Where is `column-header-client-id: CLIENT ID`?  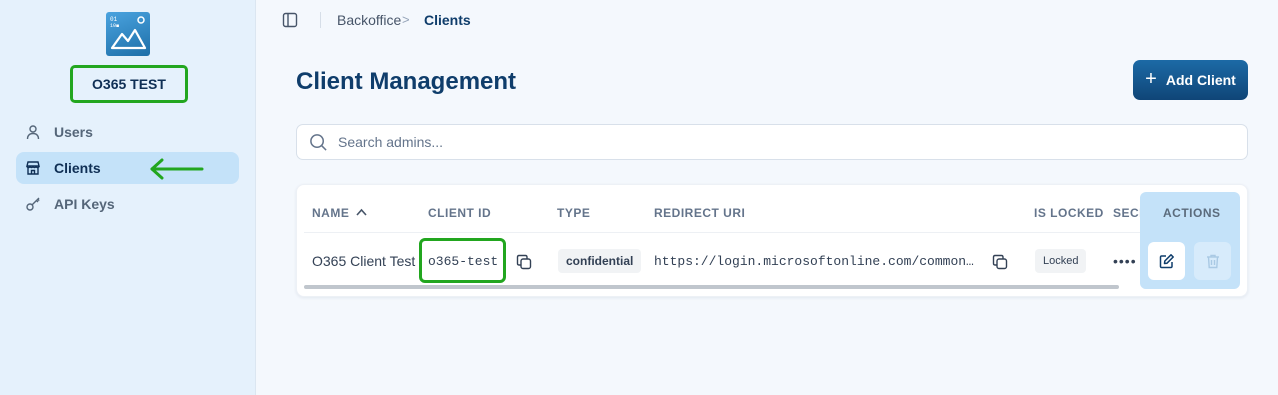 column-header-client-id: CLIENT ID is located at coordinates (460, 213).